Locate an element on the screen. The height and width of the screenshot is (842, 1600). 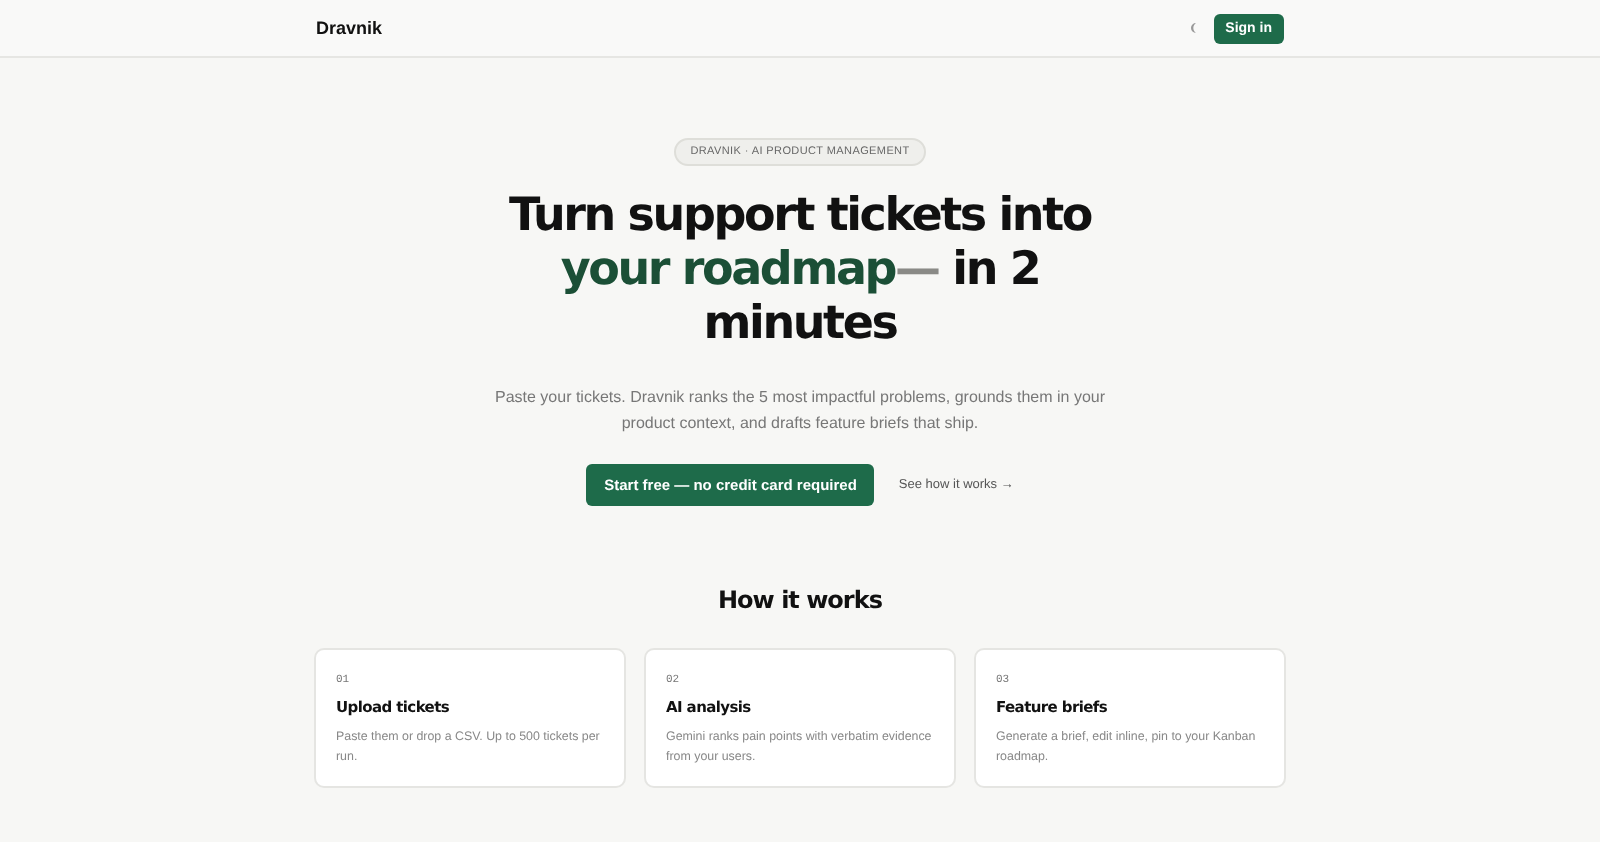
section-heading: How it works is located at coordinates (800, 600).